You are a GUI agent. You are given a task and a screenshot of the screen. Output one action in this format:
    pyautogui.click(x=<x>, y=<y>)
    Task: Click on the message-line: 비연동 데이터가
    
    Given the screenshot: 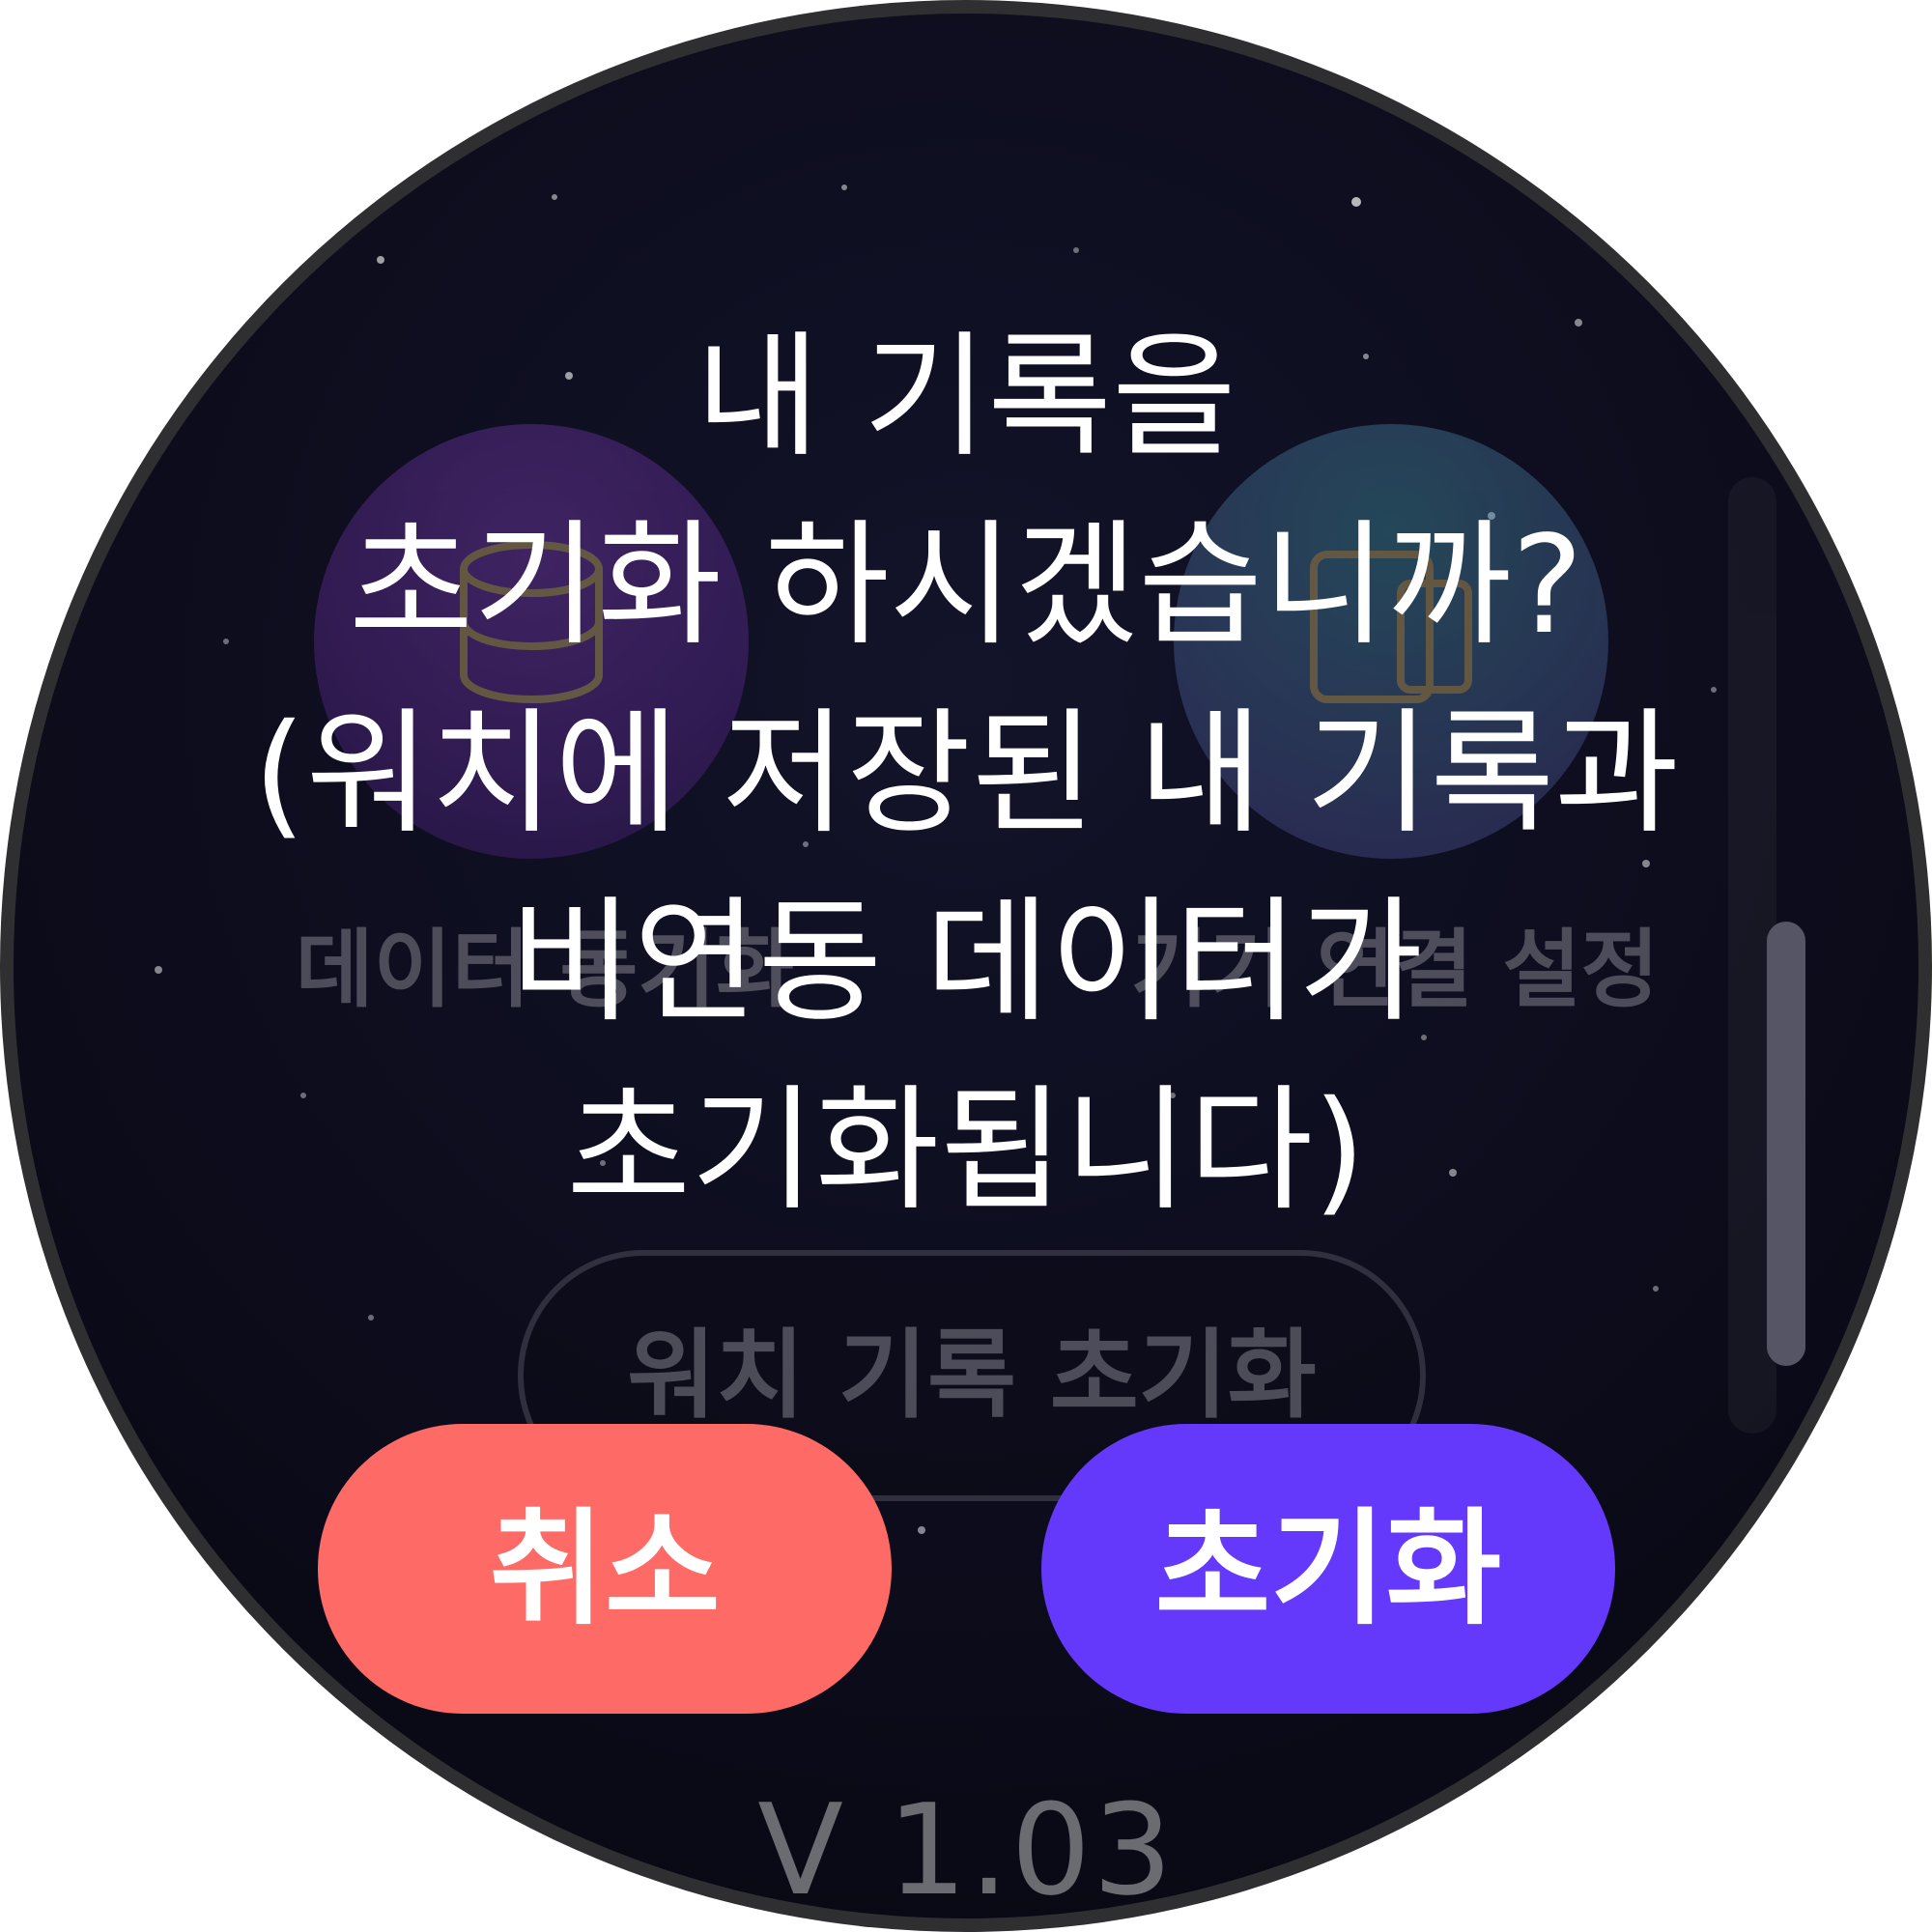 What is the action you would take?
    pyautogui.click(x=966, y=962)
    